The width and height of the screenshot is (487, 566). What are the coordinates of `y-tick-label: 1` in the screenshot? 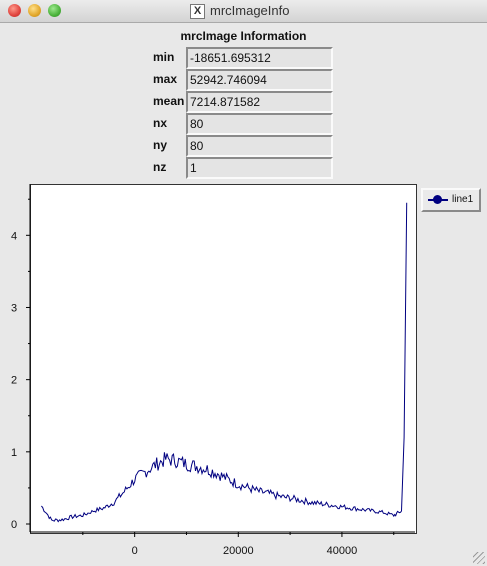 It's located at (14, 453).